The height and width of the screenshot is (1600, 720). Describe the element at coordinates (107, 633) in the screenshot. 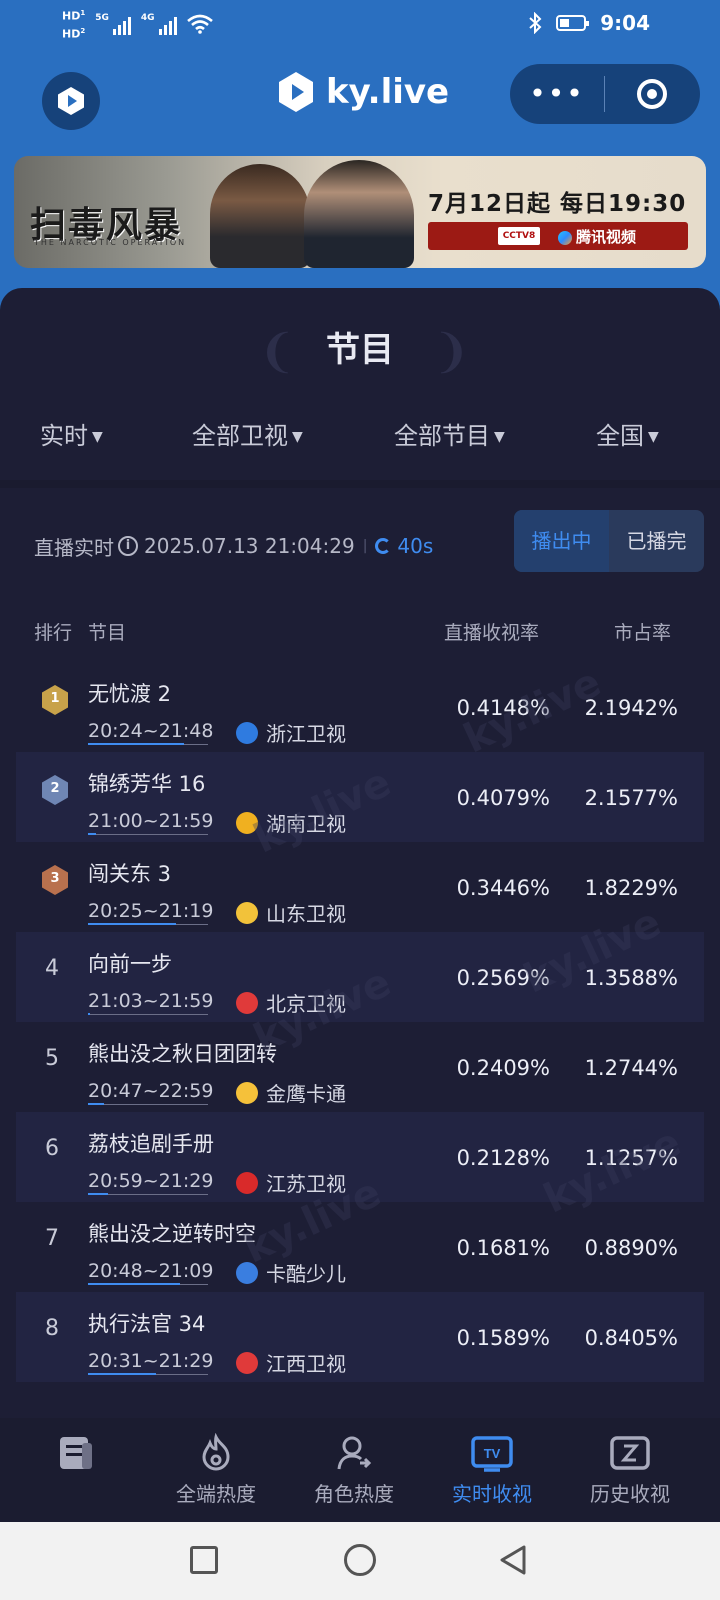

I see `header-program: 节目` at that location.